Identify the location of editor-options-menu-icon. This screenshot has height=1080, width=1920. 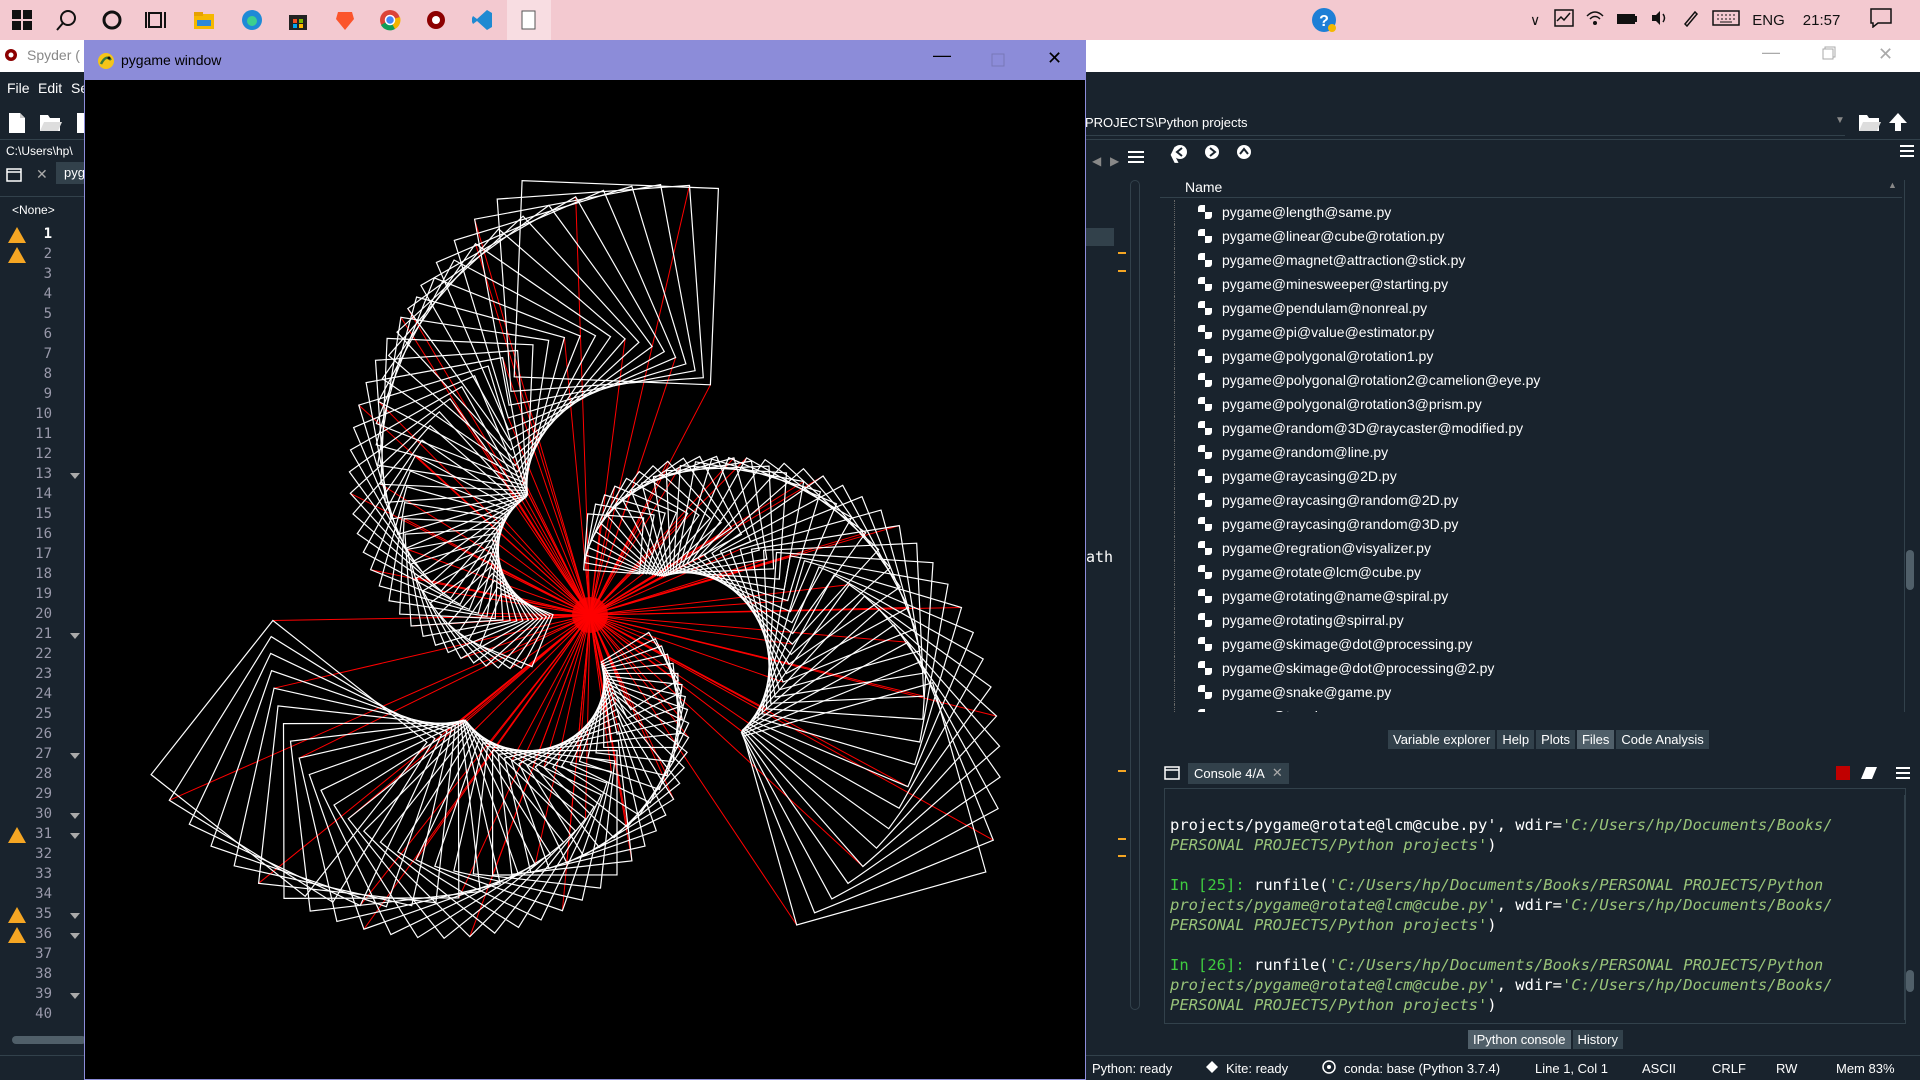
(1136, 158).